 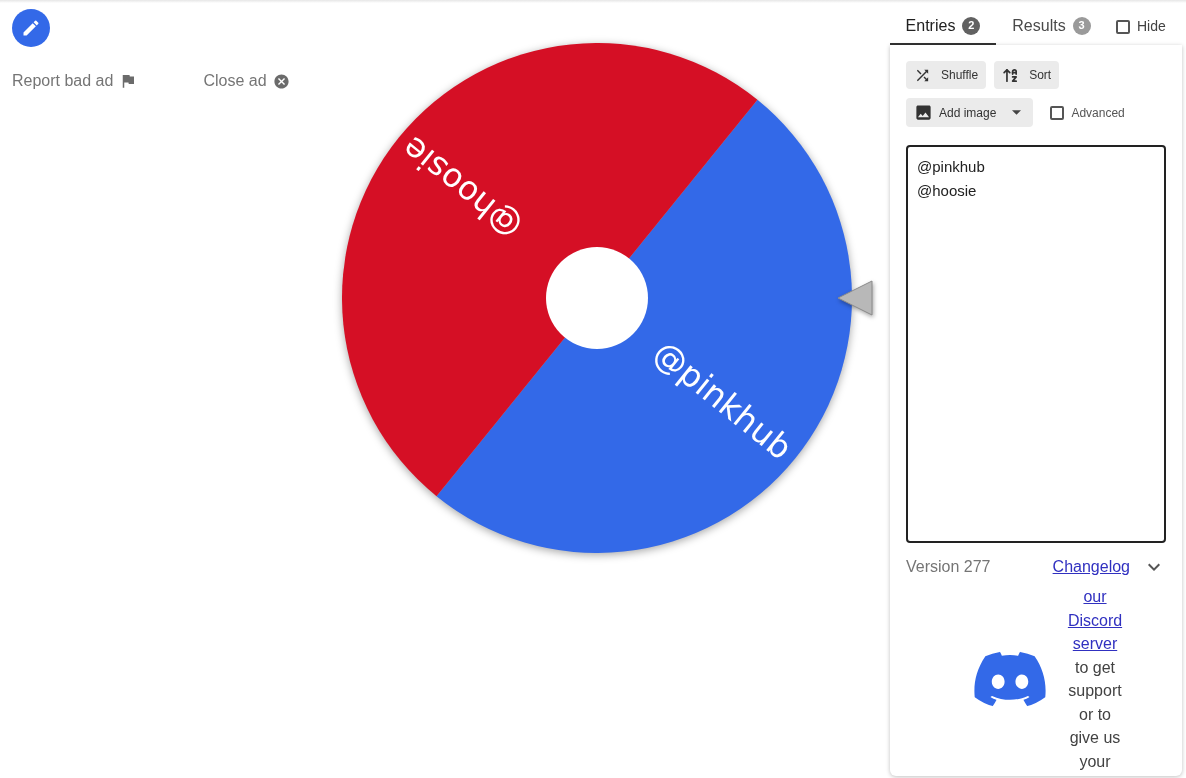 I want to click on support-text: to get support or to give us your, so click(x=1095, y=714).